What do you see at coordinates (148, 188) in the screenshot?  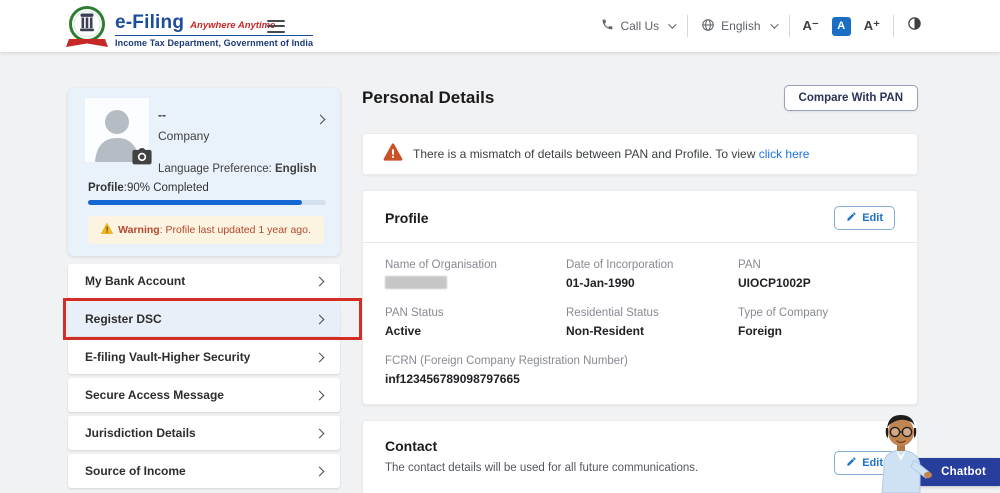 I see `profile-completion-text: Profile:90% Completed` at bounding box center [148, 188].